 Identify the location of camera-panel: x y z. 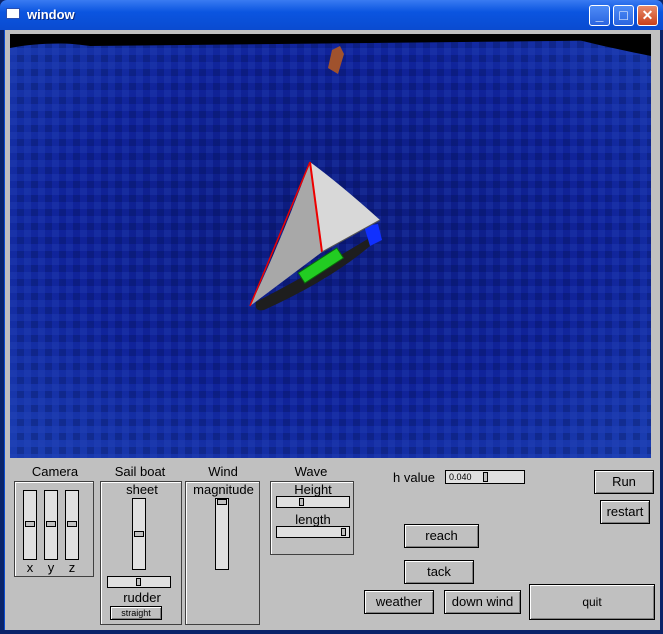
(54, 529).